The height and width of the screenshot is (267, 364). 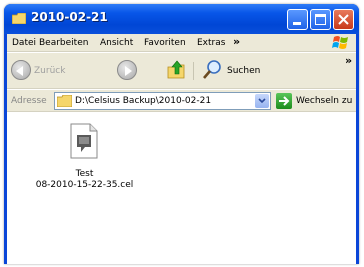 What do you see at coordinates (324, 101) in the screenshot?
I see `go-label: Wechseln zu` at bounding box center [324, 101].